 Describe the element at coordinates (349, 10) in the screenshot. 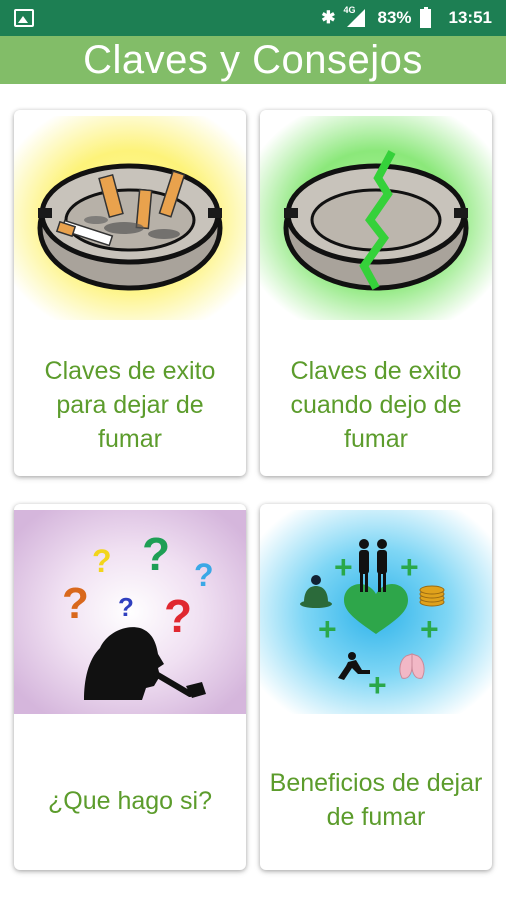

I see `network-type: 4G` at that location.